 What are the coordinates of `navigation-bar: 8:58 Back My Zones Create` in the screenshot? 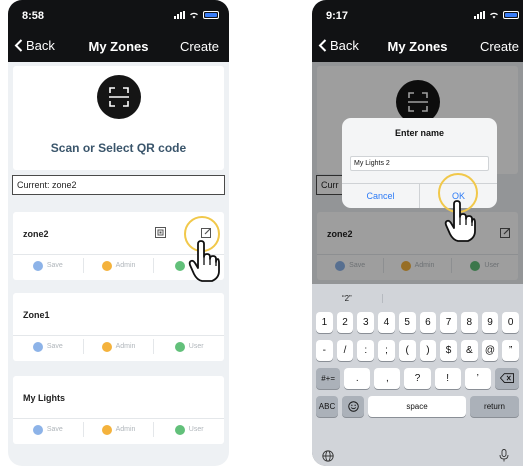 It's located at (118, 31).